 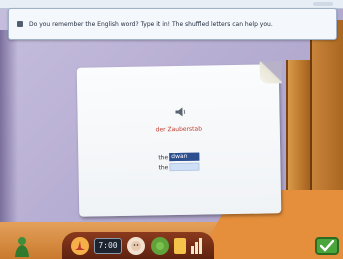 I want to click on shuffled-letters-field: dwan, so click(x=184, y=157).